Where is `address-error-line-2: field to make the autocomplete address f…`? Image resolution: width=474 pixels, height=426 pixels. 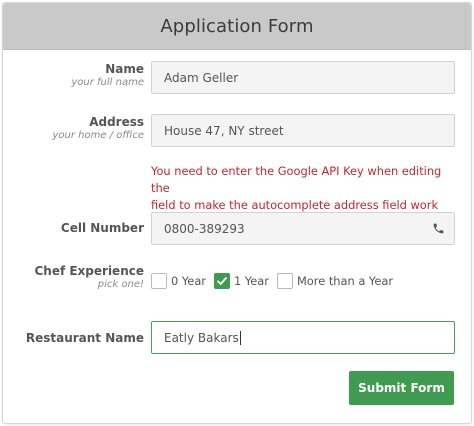
address-error-line-2: field to make the autocomplete address f… is located at coordinates (295, 205).